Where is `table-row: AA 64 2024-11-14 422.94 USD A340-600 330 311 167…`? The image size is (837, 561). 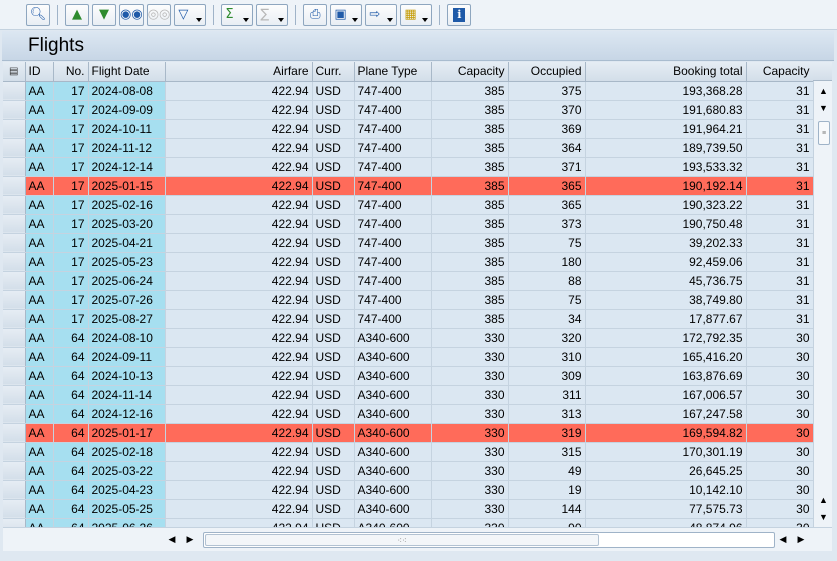
table-row: AA 64 2024-11-14 422.94 USD A340-600 330 311 167… is located at coordinates (408, 395).